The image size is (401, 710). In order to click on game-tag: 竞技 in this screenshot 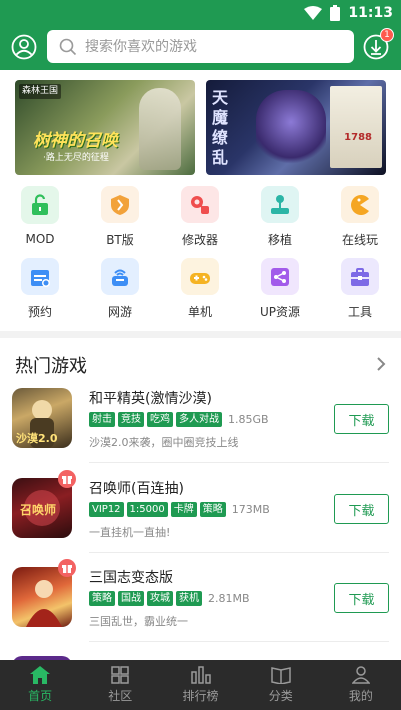, I will do `click(131, 419)`.